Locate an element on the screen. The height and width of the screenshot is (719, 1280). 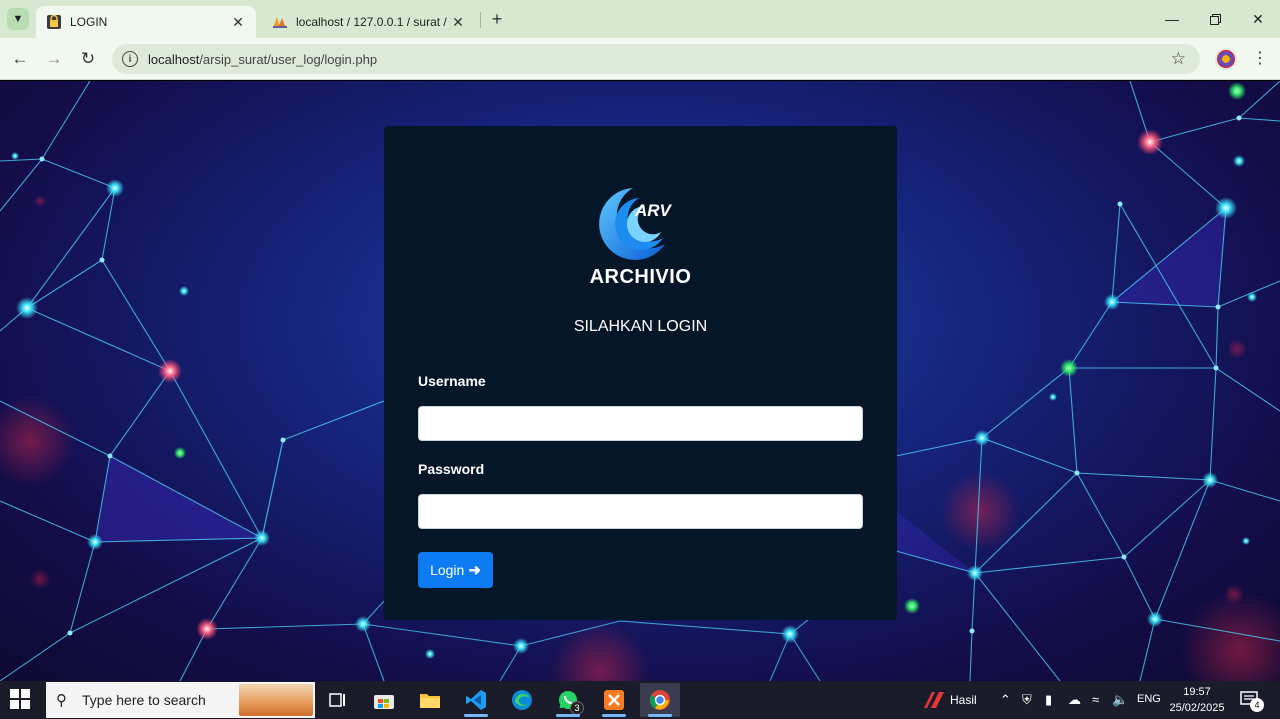
clock-time: 19:57 is located at coordinates (1197, 692).